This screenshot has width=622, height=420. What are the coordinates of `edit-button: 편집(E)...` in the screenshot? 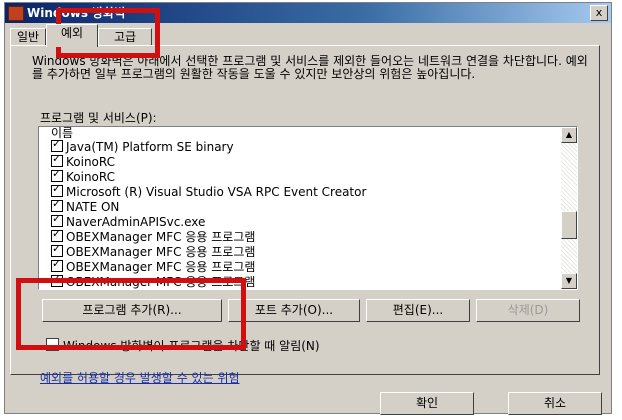 It's located at (418, 310).